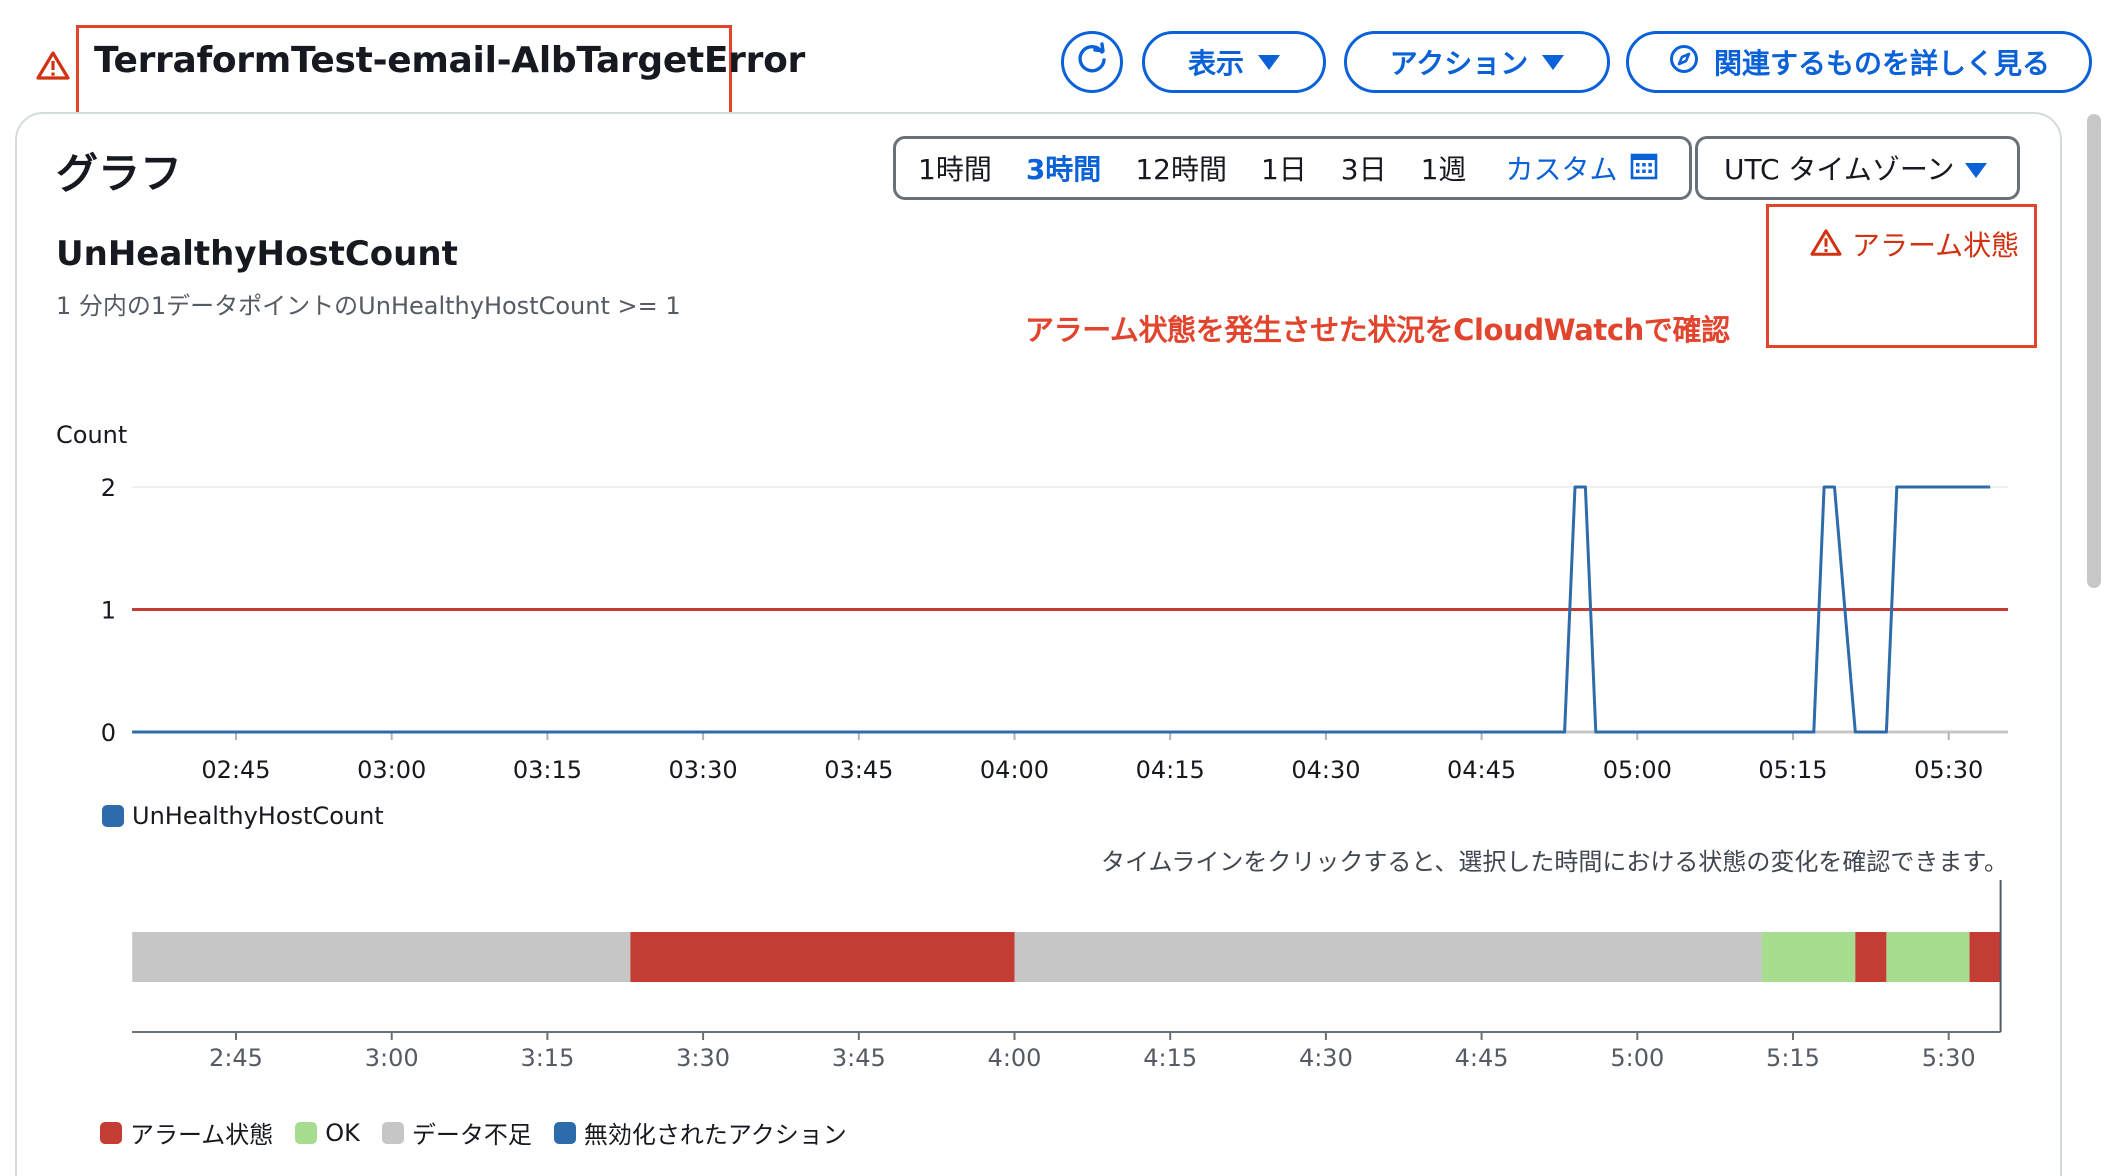 This screenshot has width=2106, height=1176. Describe the element at coordinates (108, 488) in the screenshot. I see `y-tick-label: 2` at that location.